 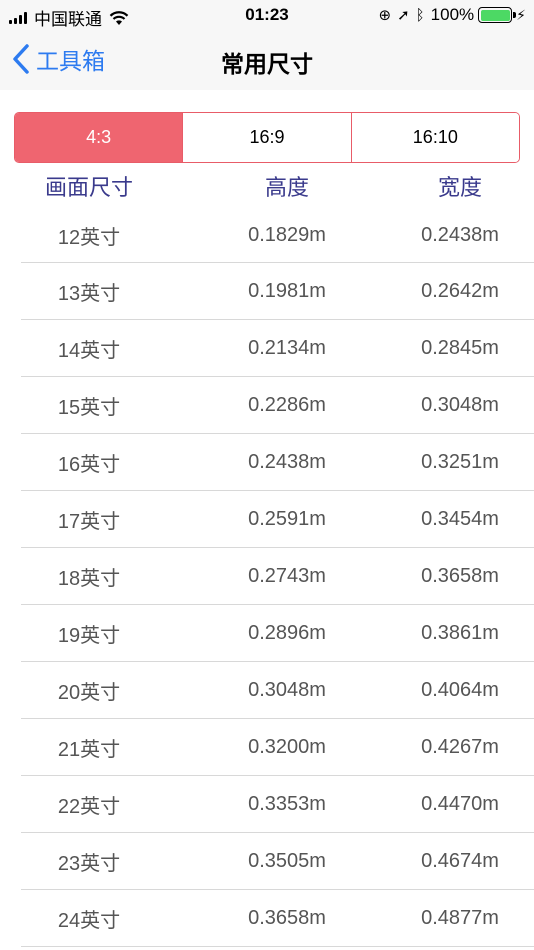 I want to click on table-row: 16英寸 0.2438m 0.3251m, so click(x=277, y=462).